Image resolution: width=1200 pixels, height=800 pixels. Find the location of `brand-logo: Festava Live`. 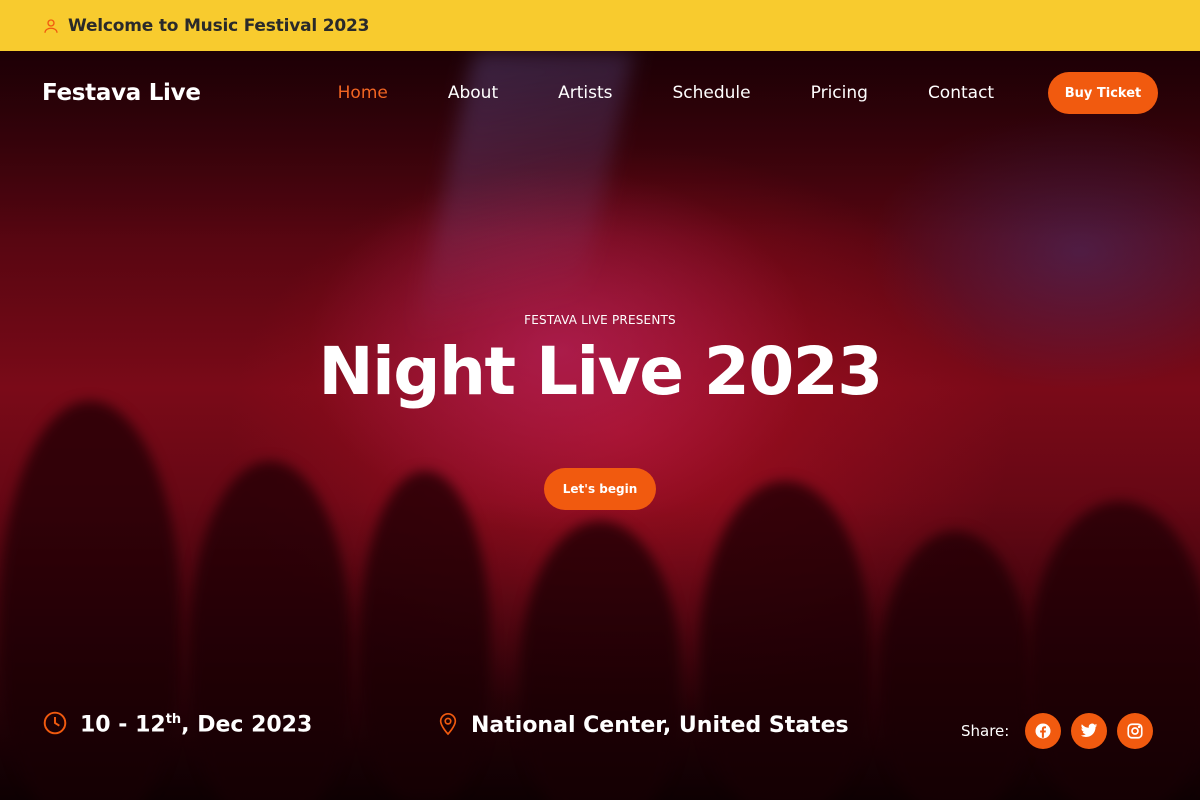

brand-logo: Festava Live is located at coordinates (121, 93).